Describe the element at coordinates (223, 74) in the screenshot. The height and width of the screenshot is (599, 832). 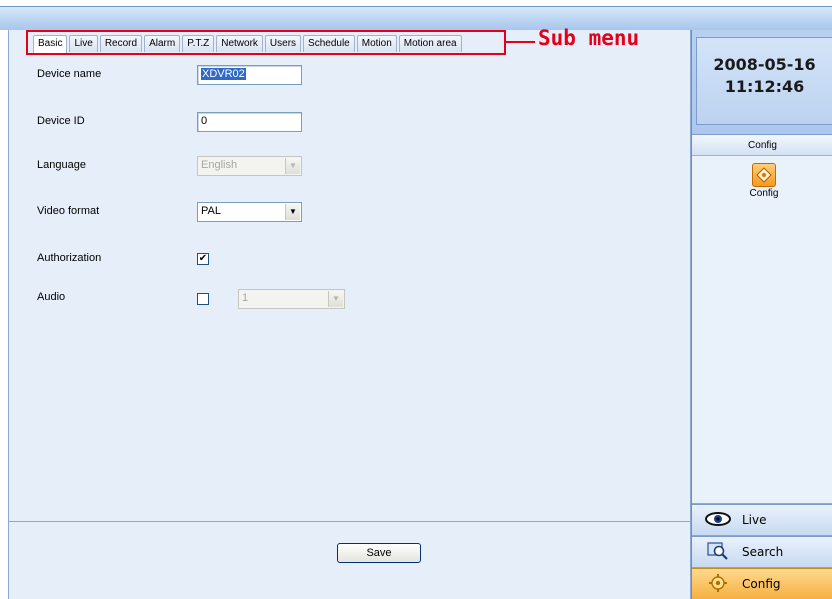
I see `device-name-value: XDVR02` at that location.